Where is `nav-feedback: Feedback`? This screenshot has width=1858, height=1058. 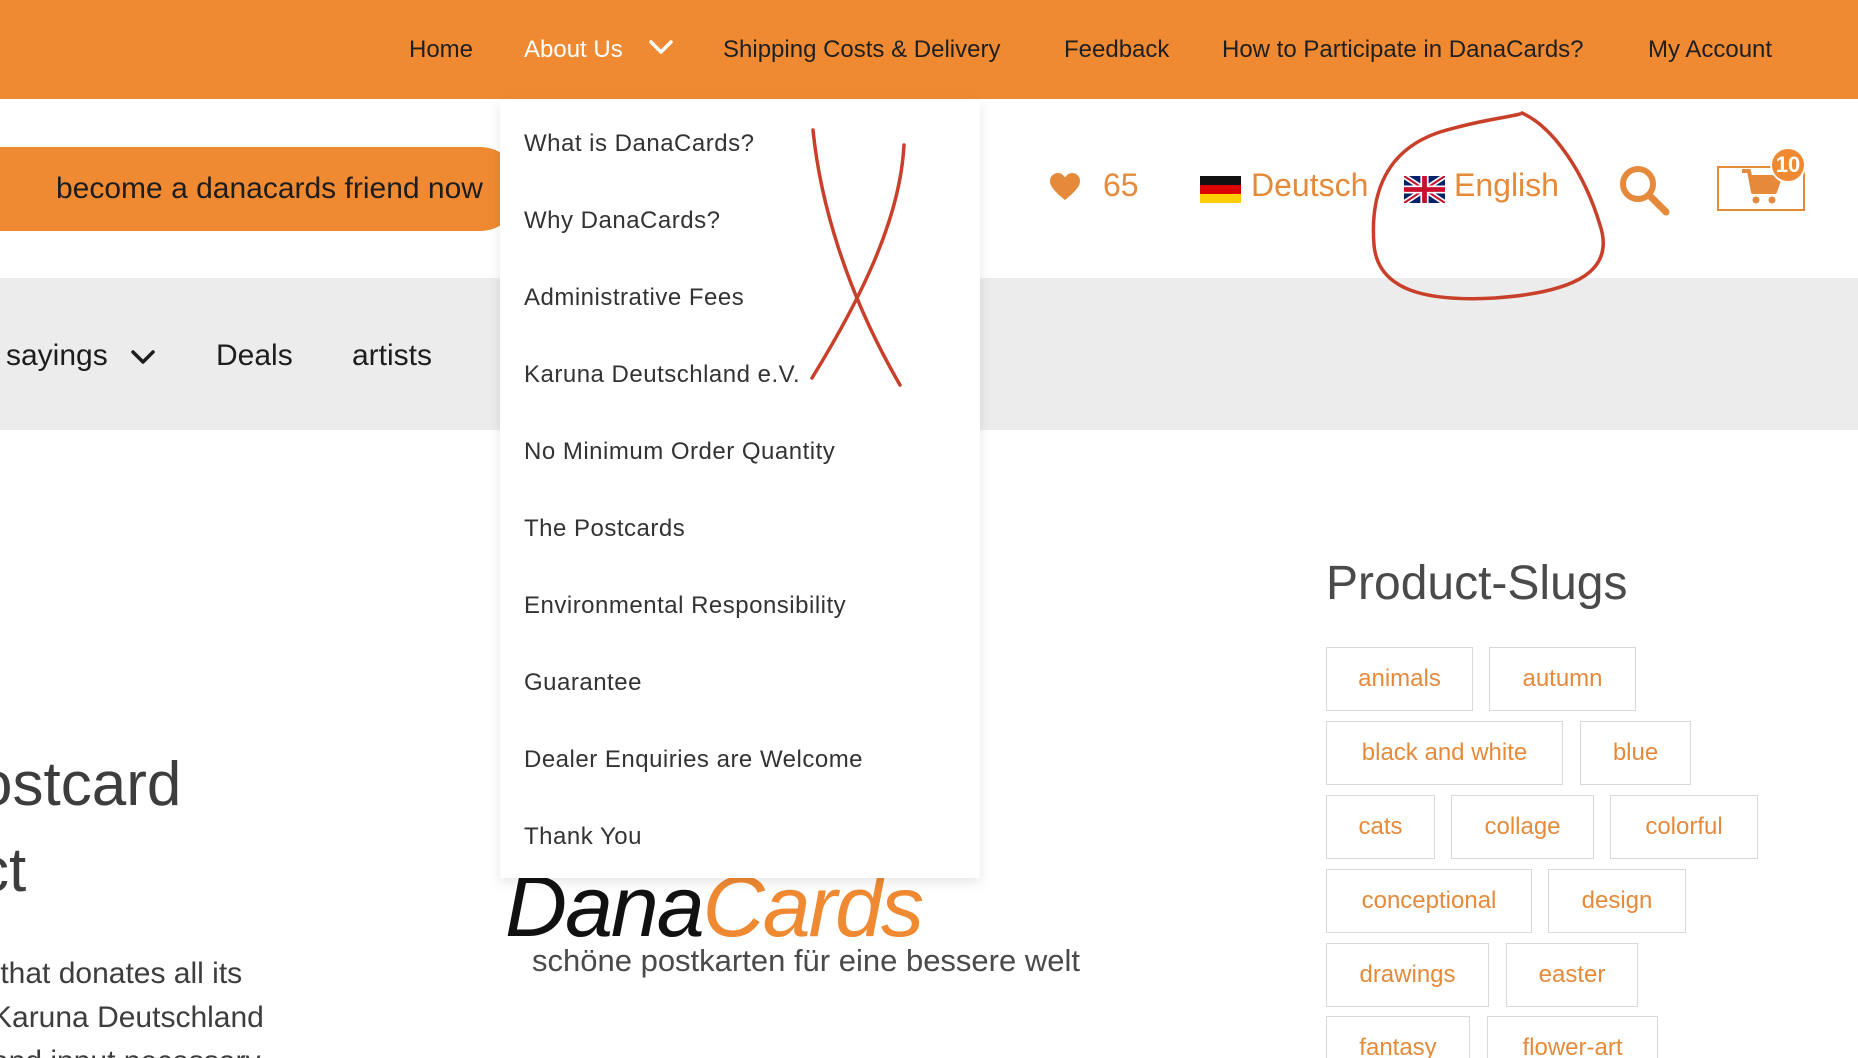
nav-feedback: Feedback is located at coordinates (1116, 49).